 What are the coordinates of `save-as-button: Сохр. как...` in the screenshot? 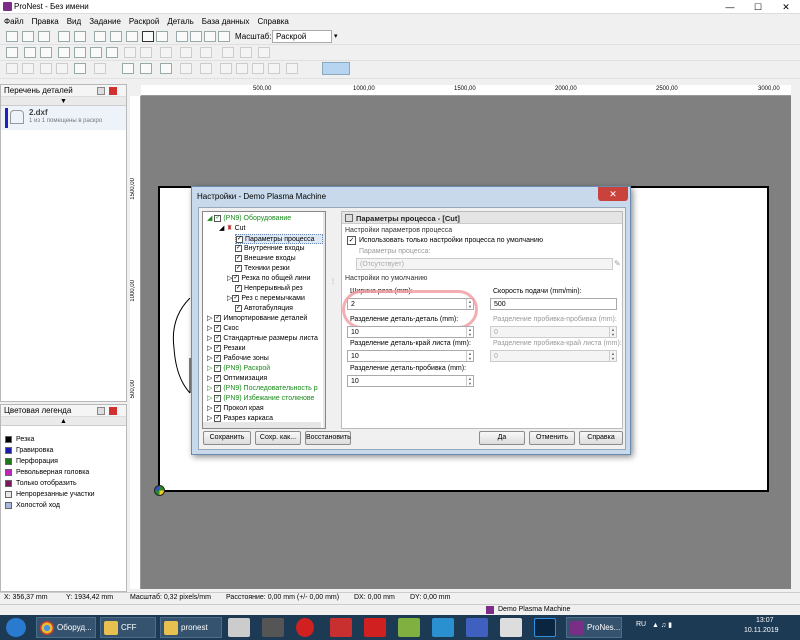 It's located at (278, 438).